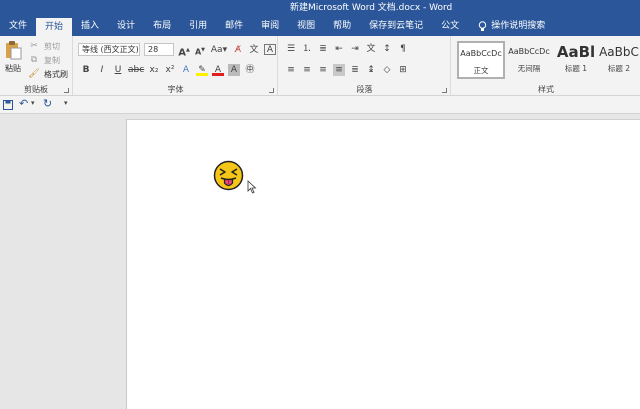 The image size is (640, 409). Describe the element at coordinates (482, 25) in the screenshot. I see `lightbulb-icon` at that location.